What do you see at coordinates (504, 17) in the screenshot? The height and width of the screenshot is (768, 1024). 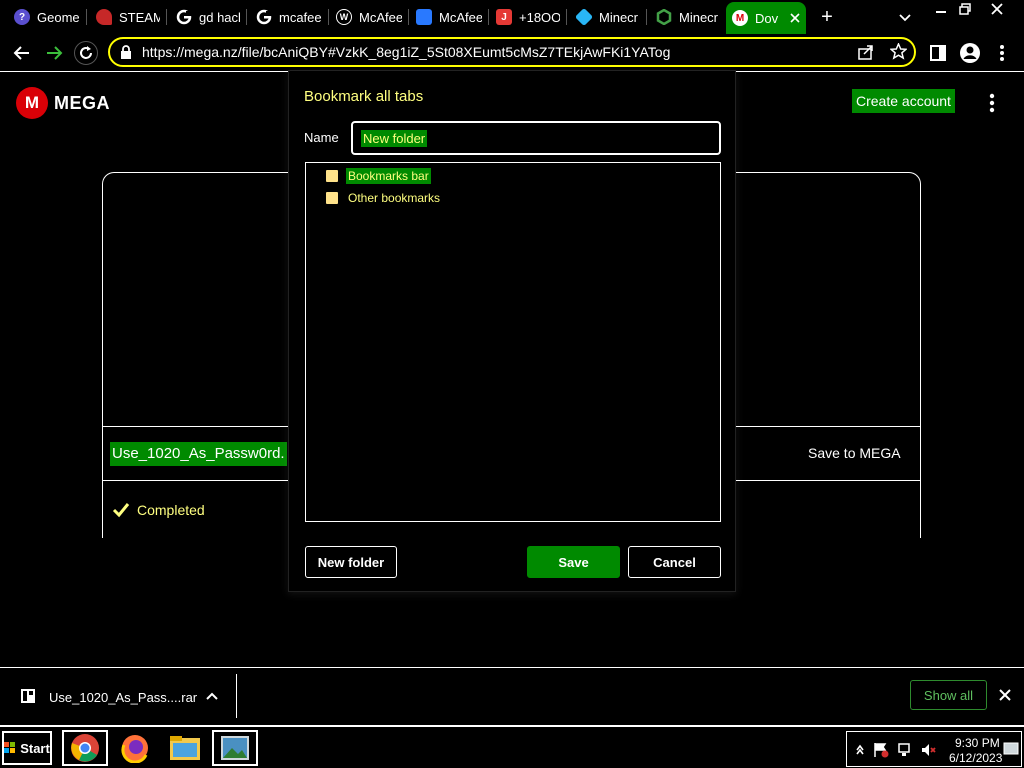 I see `j-icon: J` at bounding box center [504, 17].